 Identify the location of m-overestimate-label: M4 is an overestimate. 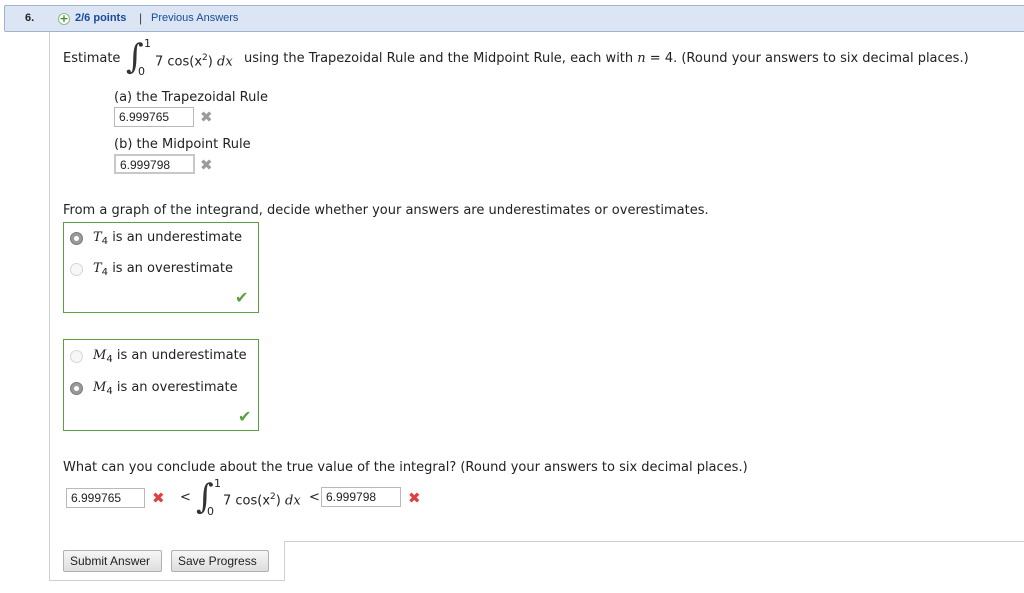
(165, 388).